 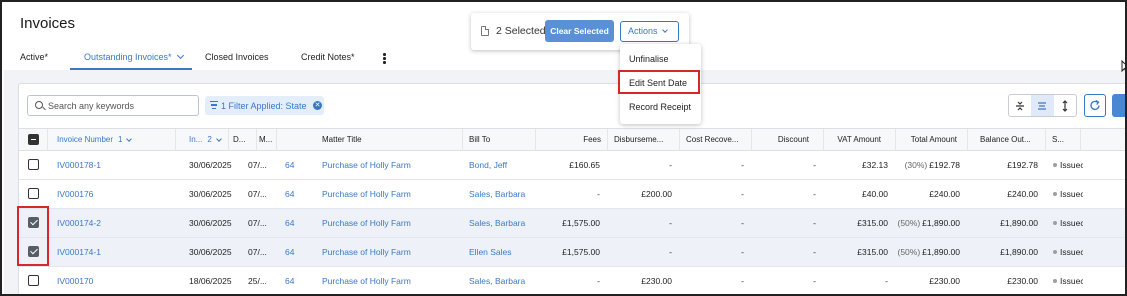 What do you see at coordinates (328, 57) in the screenshot?
I see `tab-credit-notes: Credit Notes*` at bounding box center [328, 57].